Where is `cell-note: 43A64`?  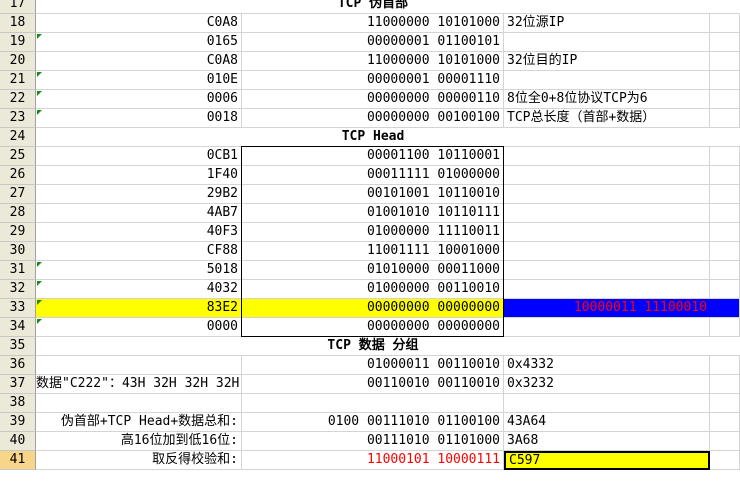
cell-note: 43A64 is located at coordinates (607, 422).